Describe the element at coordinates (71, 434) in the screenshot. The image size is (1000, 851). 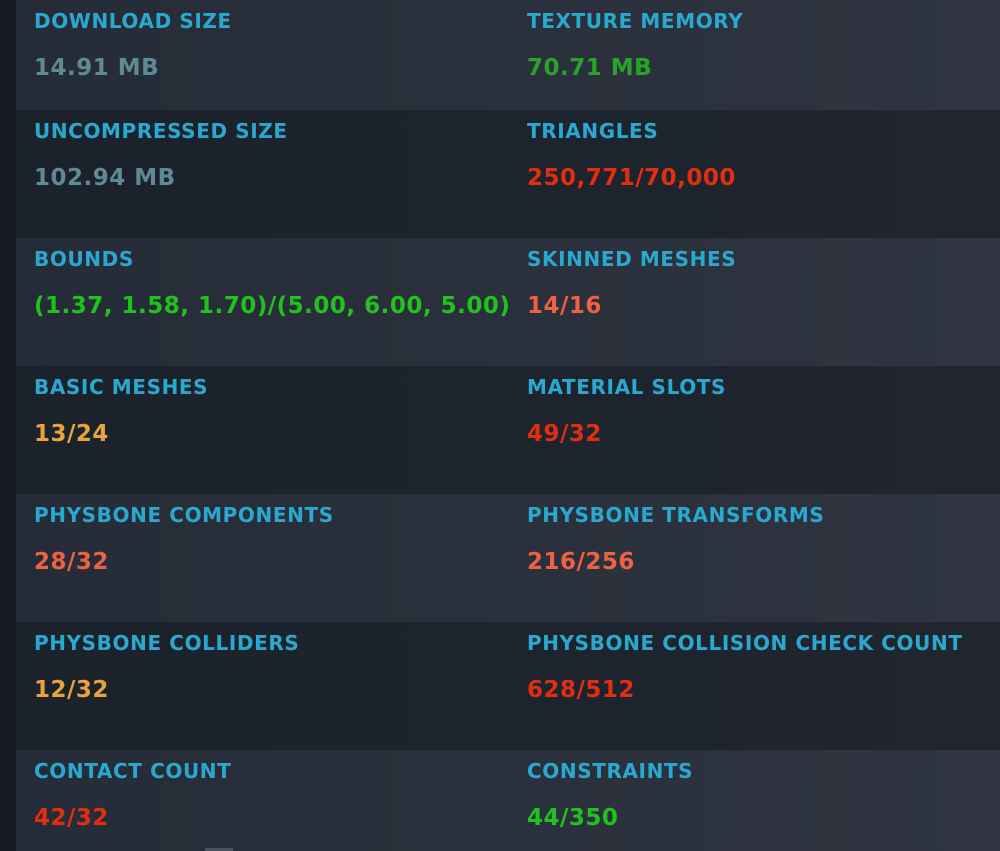
I see `stat-value: 13/24` at that location.